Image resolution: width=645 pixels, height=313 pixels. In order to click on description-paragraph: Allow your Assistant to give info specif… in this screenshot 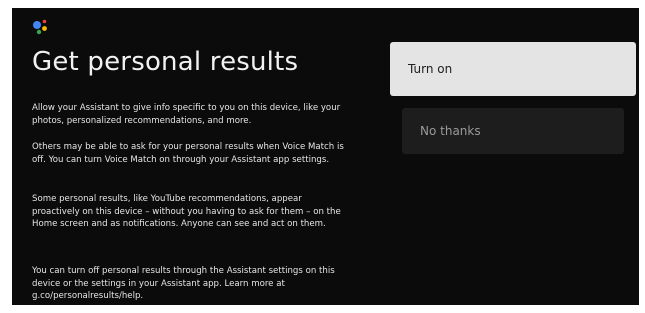, I will do `click(186, 114)`.